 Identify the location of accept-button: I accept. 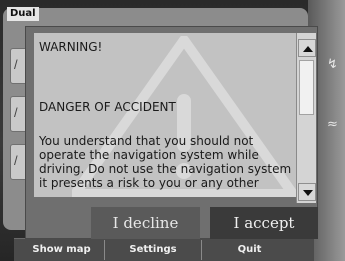
(264, 223).